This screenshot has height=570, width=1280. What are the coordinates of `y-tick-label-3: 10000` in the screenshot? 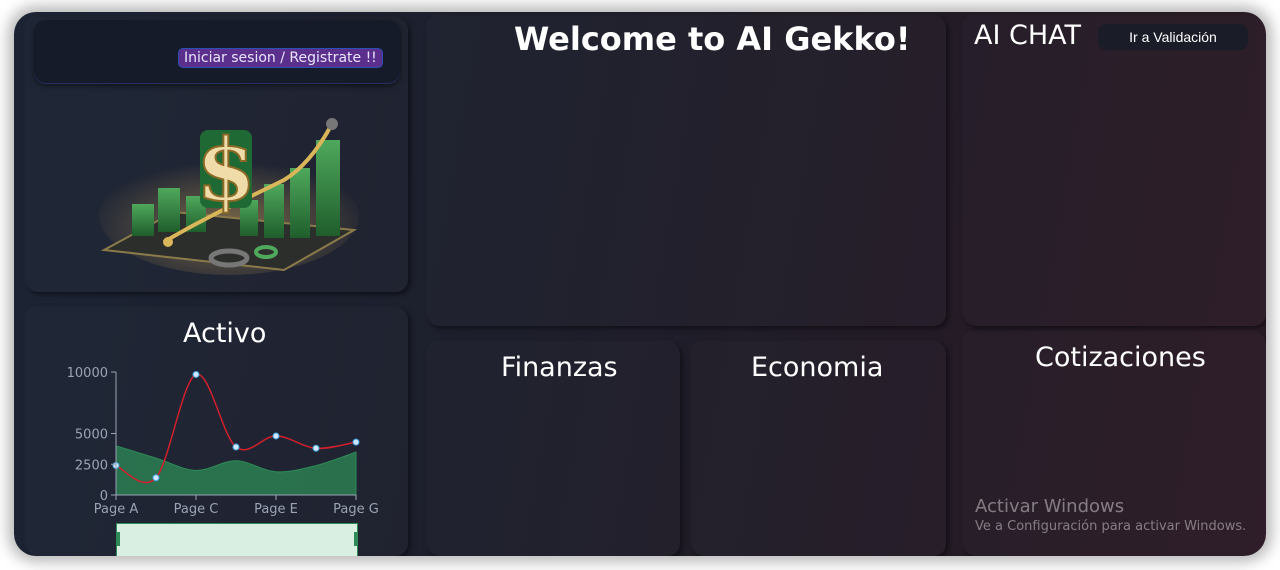 It's located at (87, 373).